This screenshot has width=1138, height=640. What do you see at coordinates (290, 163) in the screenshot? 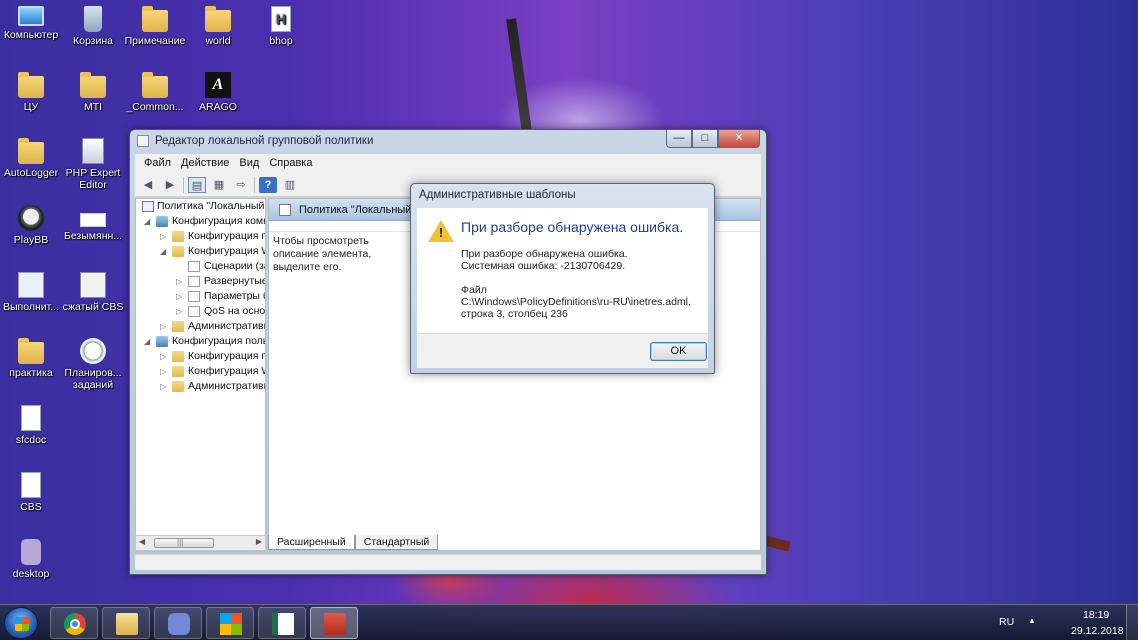
I see `menu-help: Справка` at bounding box center [290, 163].